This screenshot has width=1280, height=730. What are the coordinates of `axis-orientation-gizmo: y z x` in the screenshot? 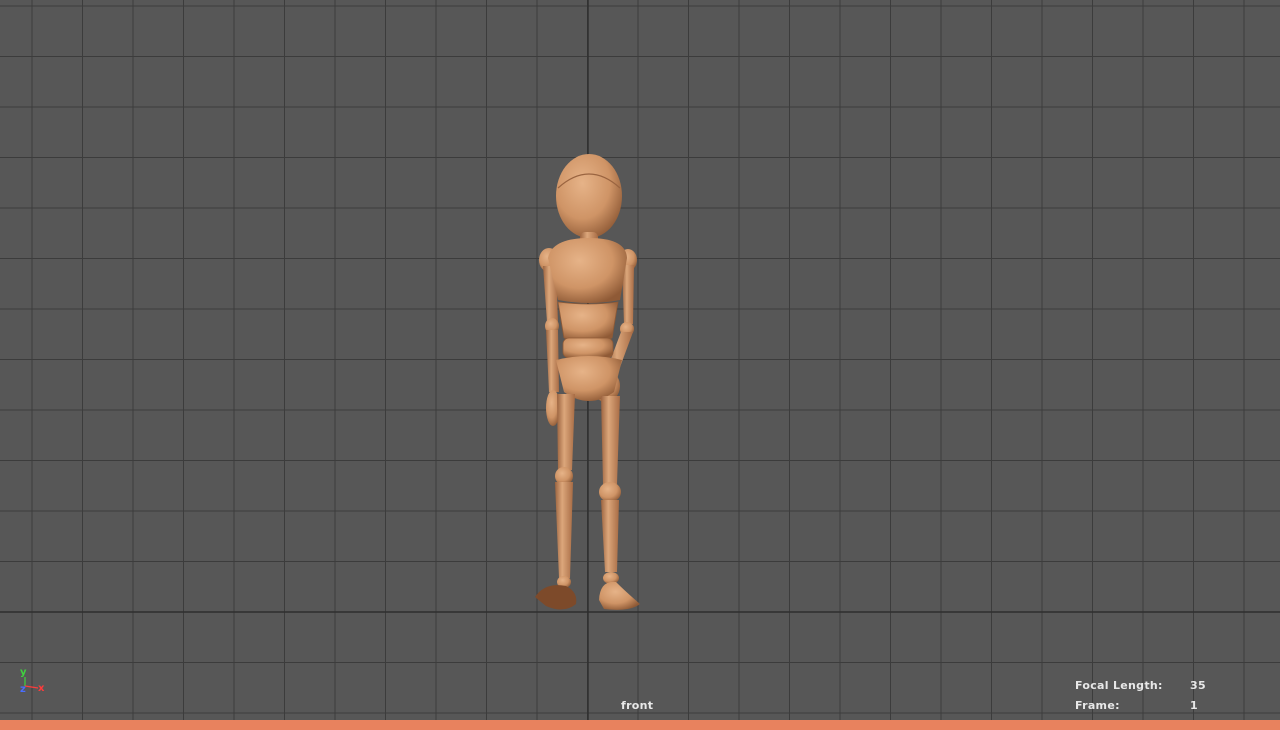 It's located at (33, 682).